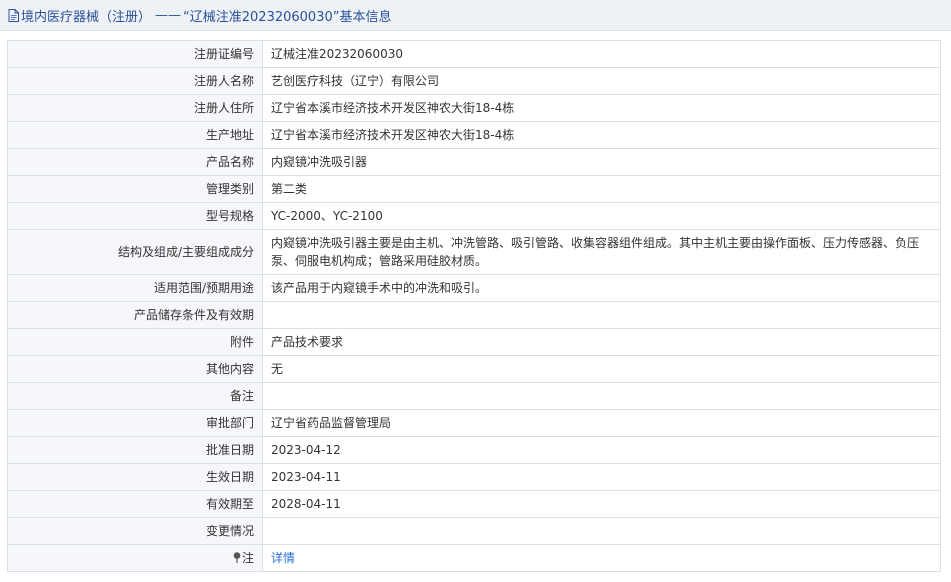  What do you see at coordinates (135, 396) in the screenshot?
I see `field-label: 备注` at bounding box center [135, 396].